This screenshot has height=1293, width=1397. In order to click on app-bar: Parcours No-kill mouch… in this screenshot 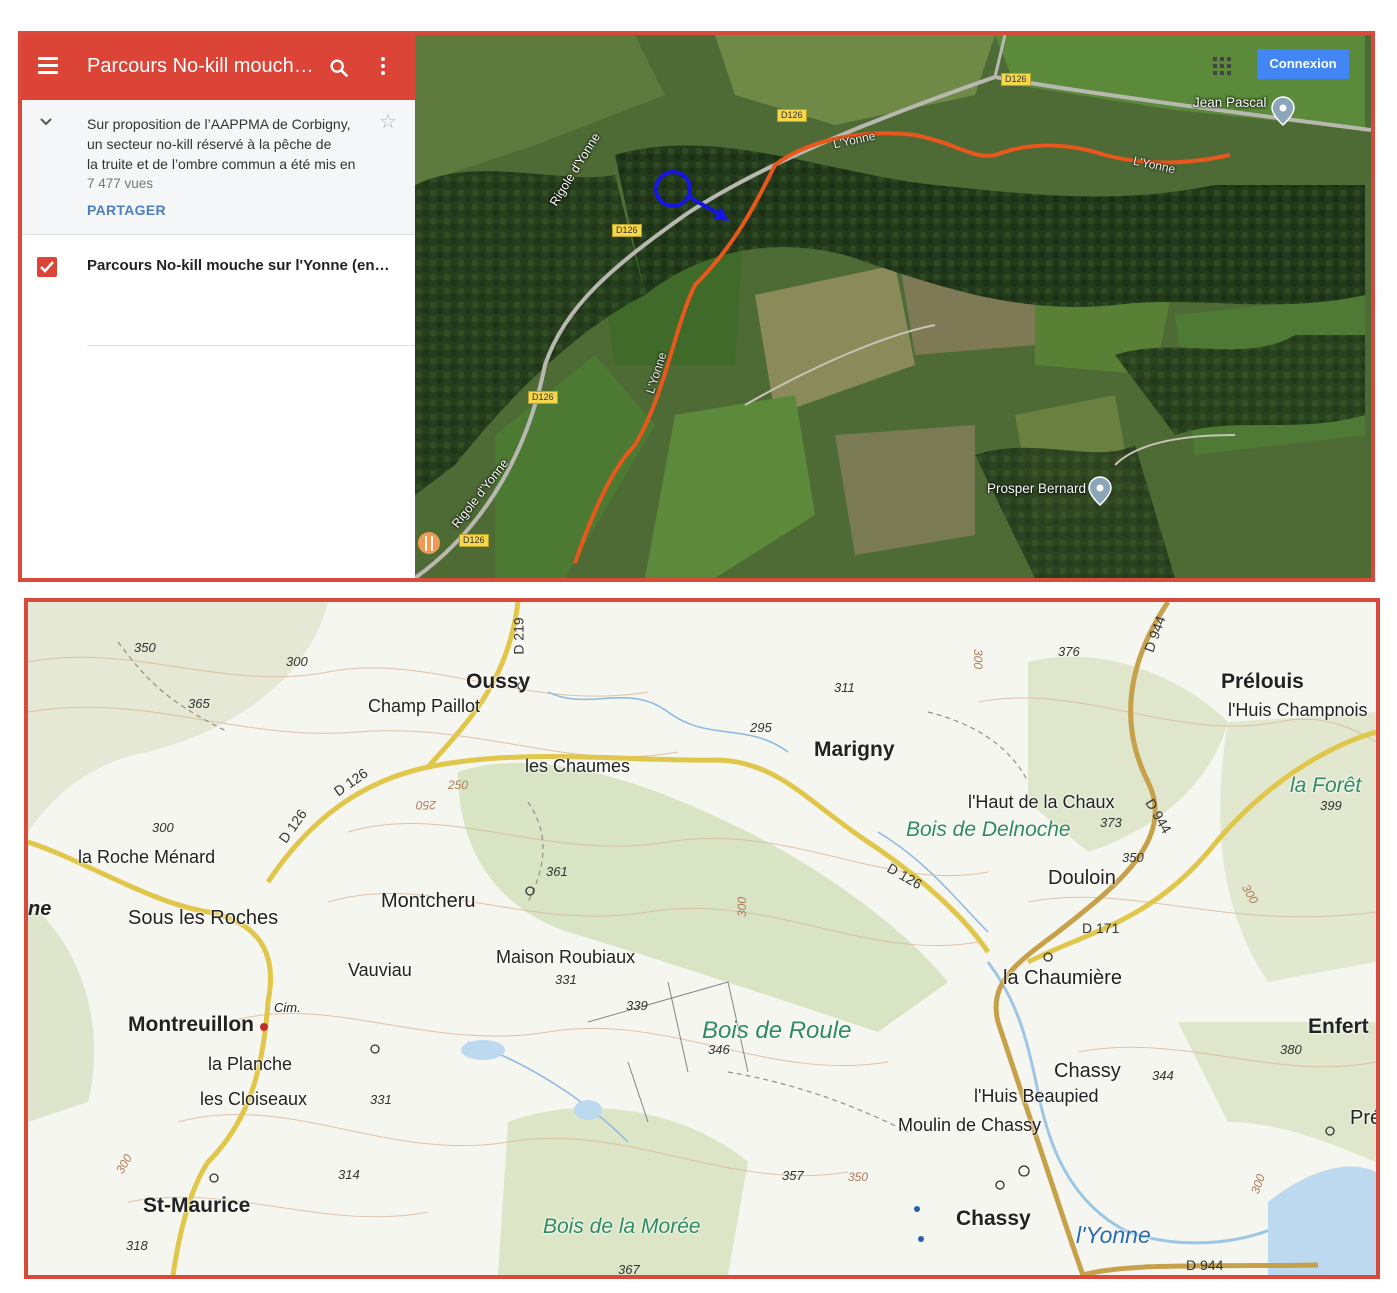, I will do `click(218, 67)`.